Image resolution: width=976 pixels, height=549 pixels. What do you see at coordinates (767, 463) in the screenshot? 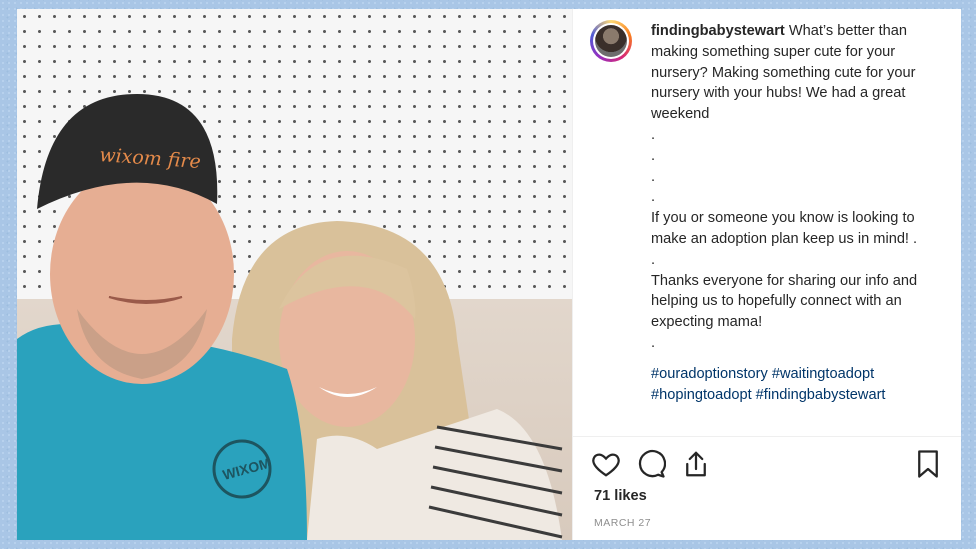
I see `action-bar` at bounding box center [767, 463].